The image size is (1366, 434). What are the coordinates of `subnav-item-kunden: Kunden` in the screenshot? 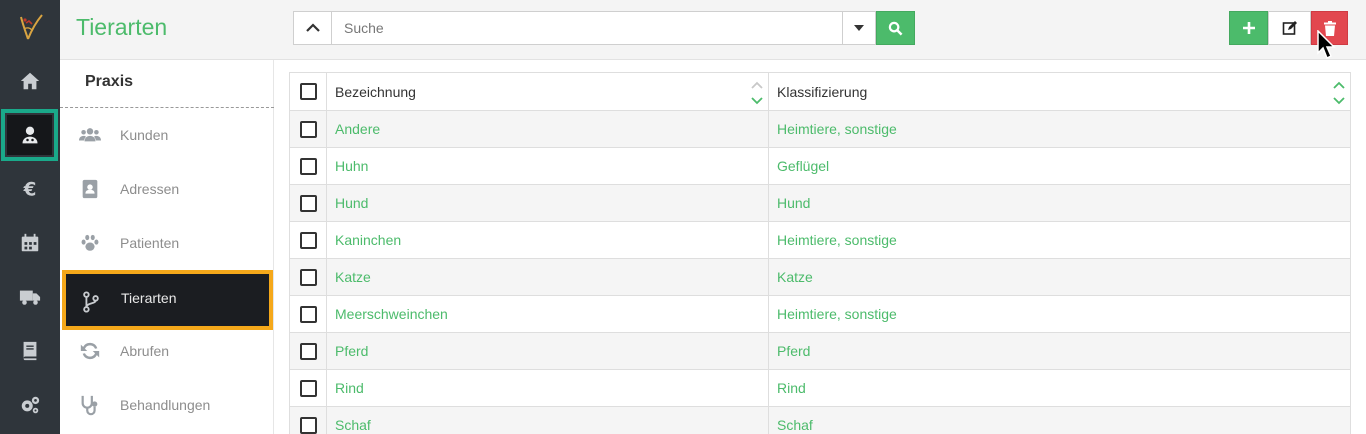 It's located at (167, 135).